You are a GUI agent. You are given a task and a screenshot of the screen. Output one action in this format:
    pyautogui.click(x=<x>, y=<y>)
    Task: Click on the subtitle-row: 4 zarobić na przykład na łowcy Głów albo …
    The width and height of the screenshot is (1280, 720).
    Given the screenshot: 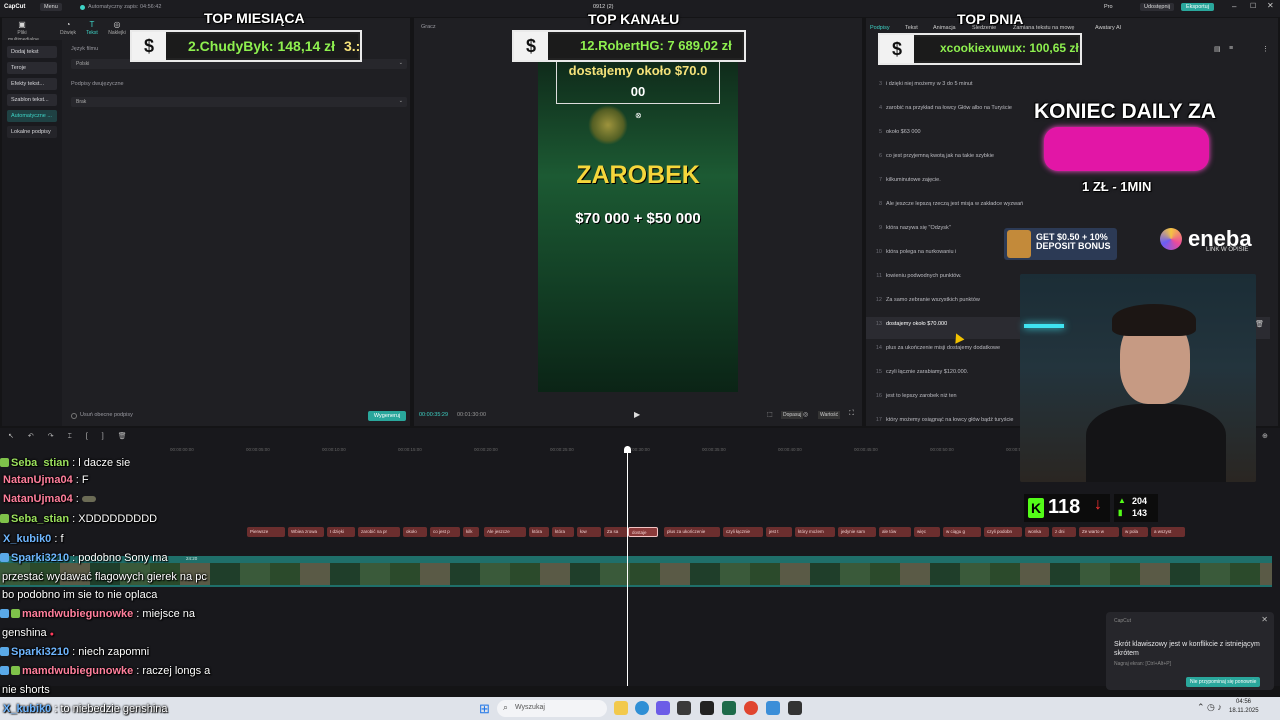 What is the action you would take?
    pyautogui.click(x=941, y=112)
    